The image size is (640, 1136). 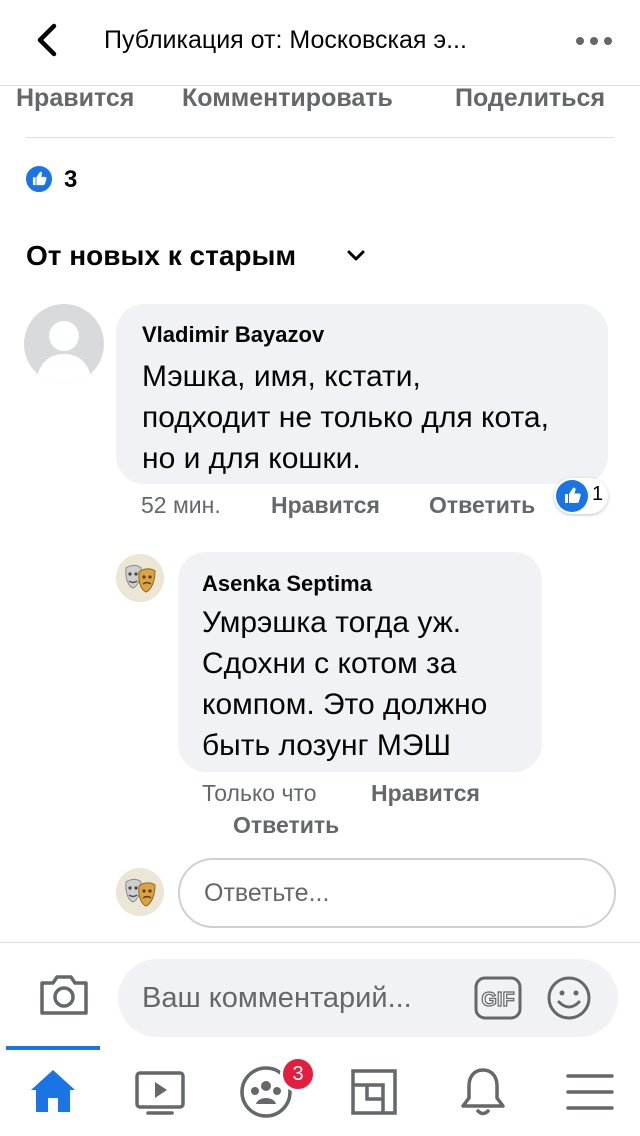 What do you see at coordinates (259, 793) in the screenshot?
I see `comment-time: Только что` at bounding box center [259, 793].